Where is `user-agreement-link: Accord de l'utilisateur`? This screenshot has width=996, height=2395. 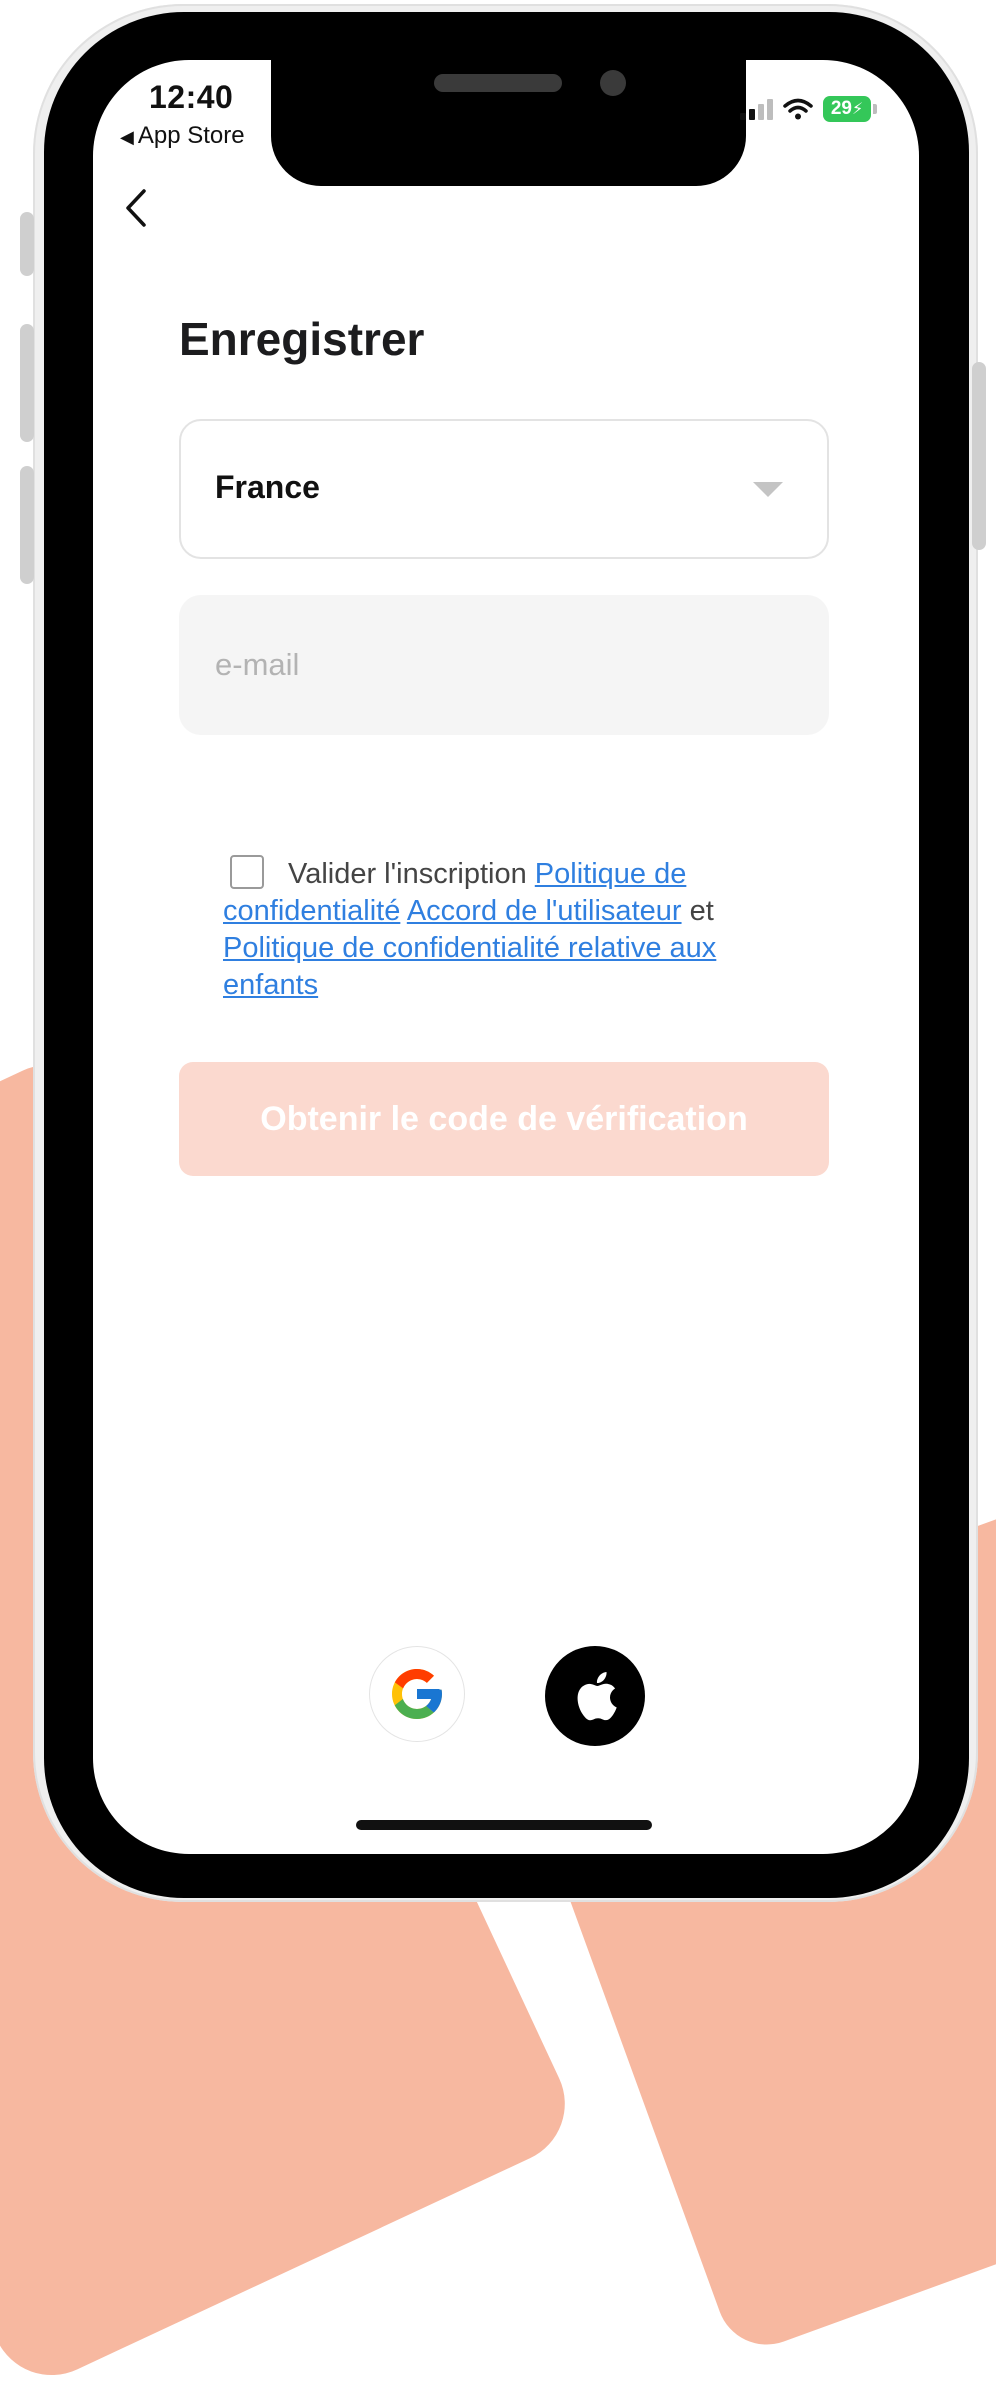 user-agreement-link: Accord de l'utilisateur is located at coordinates (544, 911).